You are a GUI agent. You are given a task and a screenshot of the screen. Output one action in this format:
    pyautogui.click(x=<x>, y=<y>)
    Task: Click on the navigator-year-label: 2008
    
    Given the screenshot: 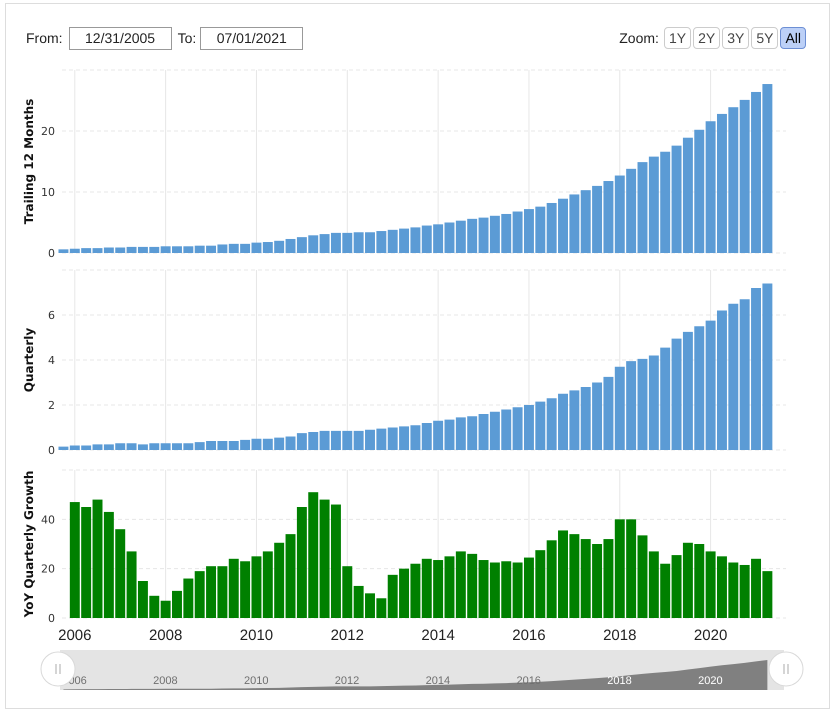 What is the action you would take?
    pyautogui.click(x=165, y=681)
    